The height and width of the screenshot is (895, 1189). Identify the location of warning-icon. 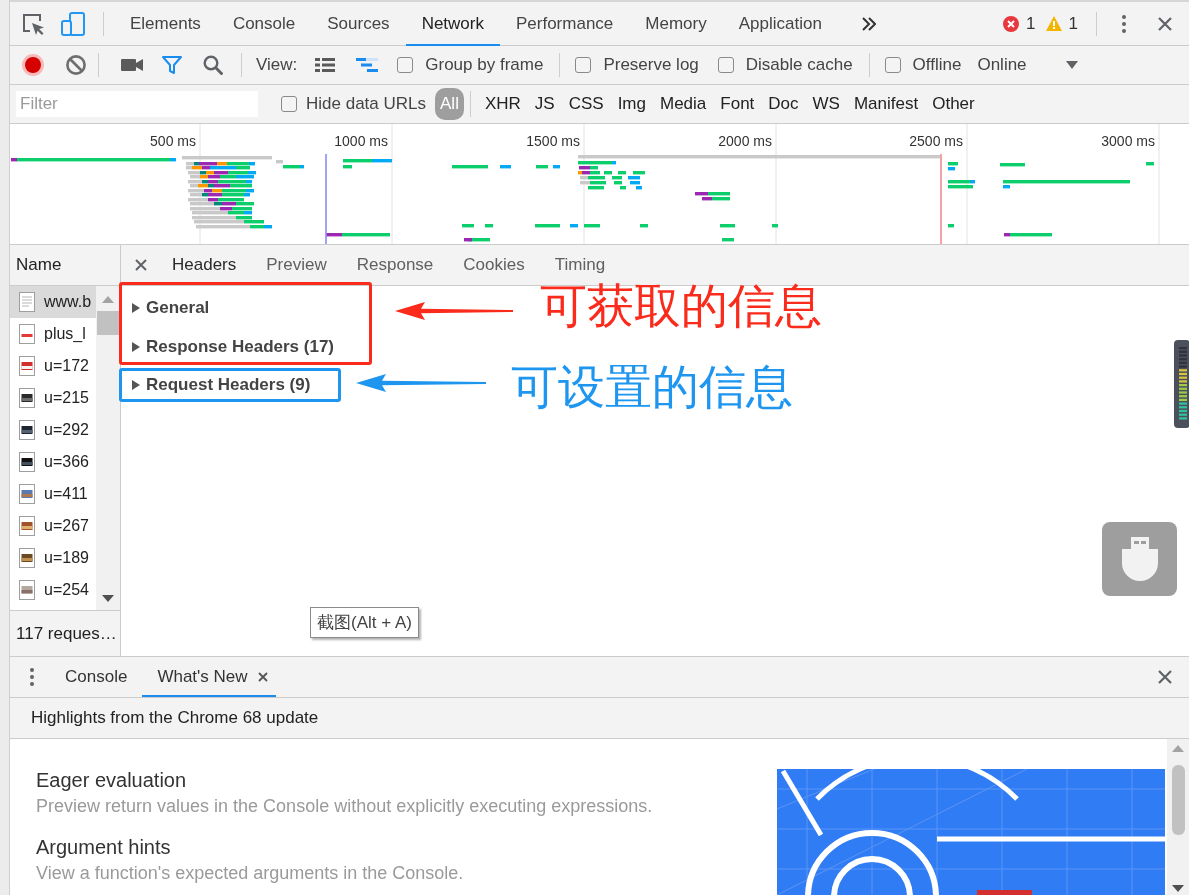
(1053, 23).